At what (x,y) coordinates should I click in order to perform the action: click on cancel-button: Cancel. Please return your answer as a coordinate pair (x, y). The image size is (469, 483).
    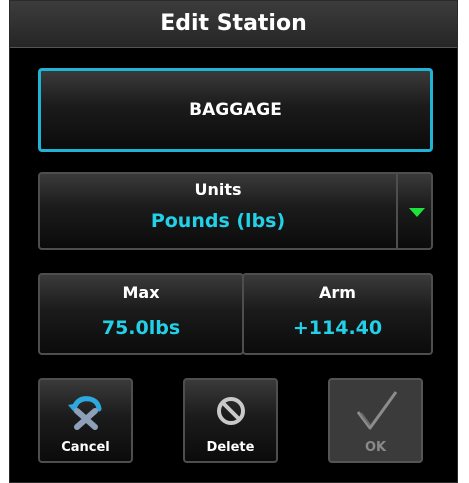
    Looking at the image, I should click on (85, 420).